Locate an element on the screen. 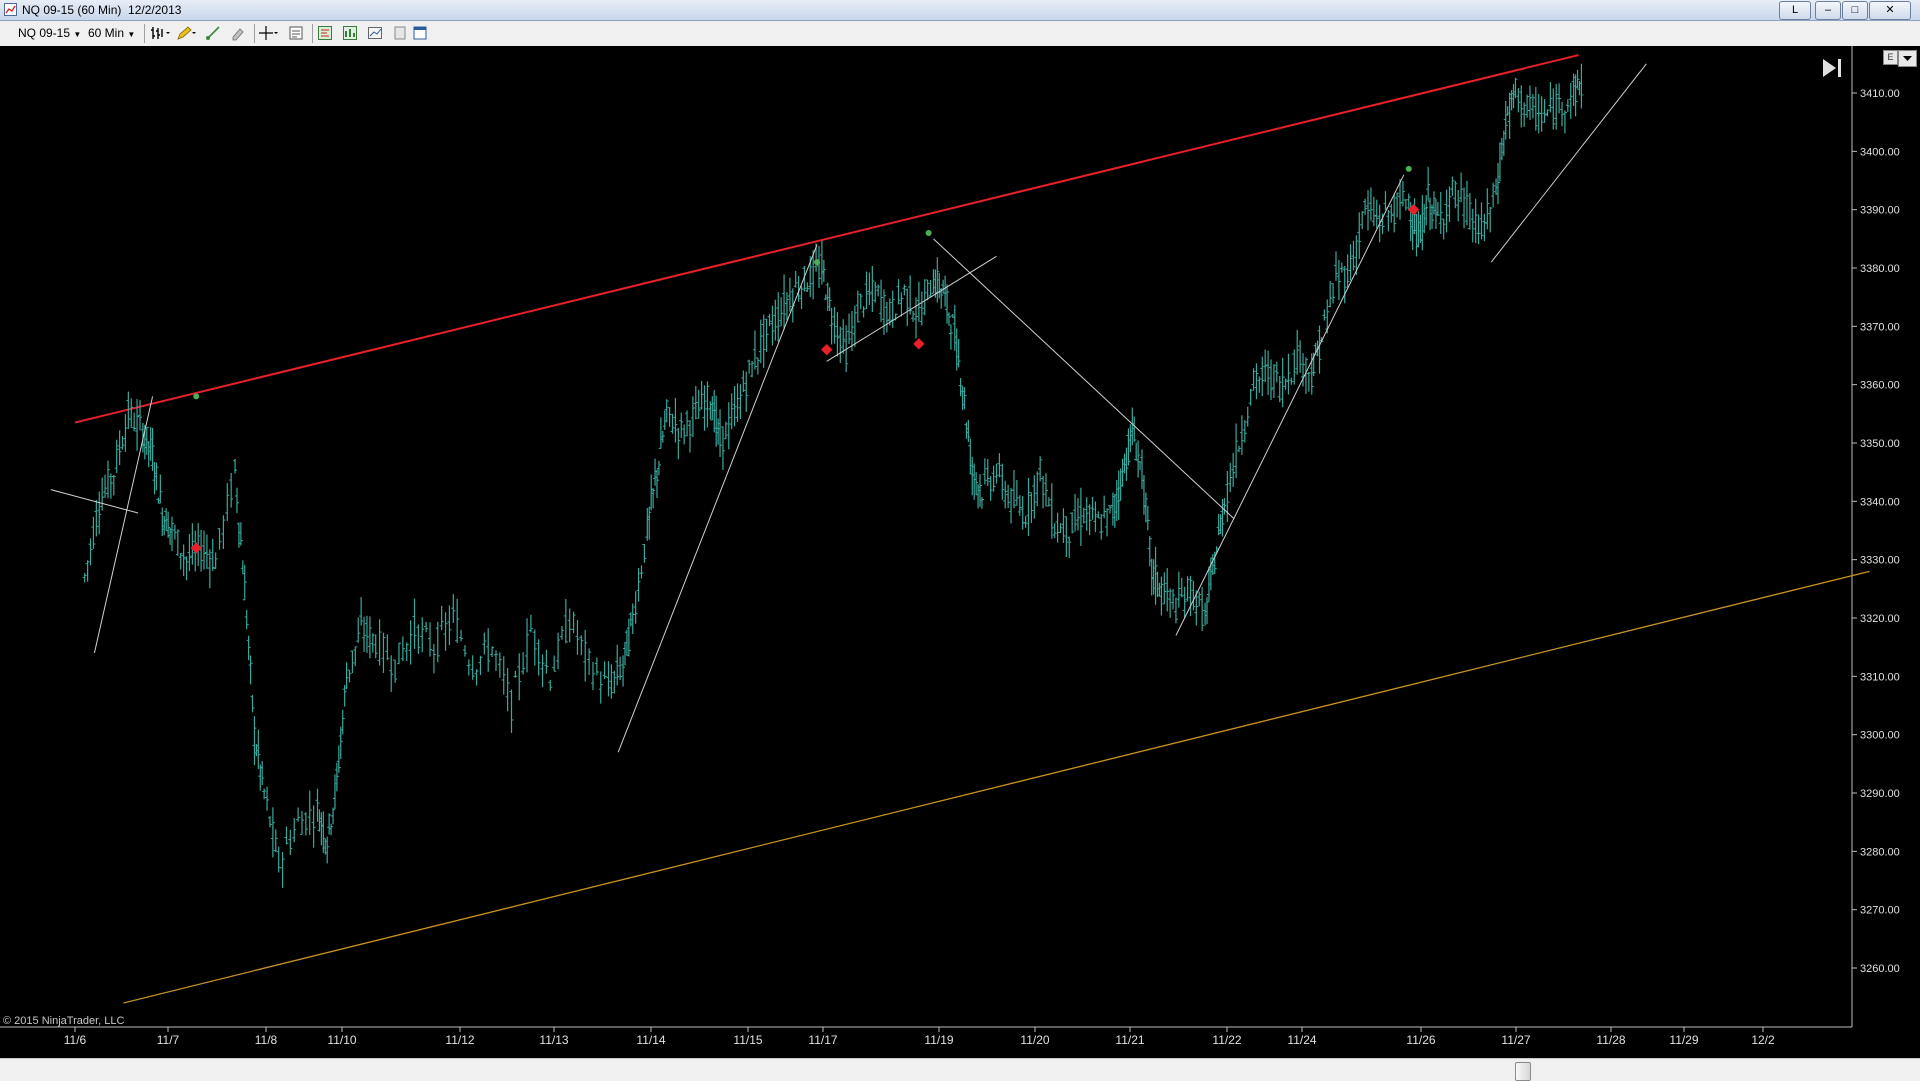  draw-line-icon is located at coordinates (213, 33).